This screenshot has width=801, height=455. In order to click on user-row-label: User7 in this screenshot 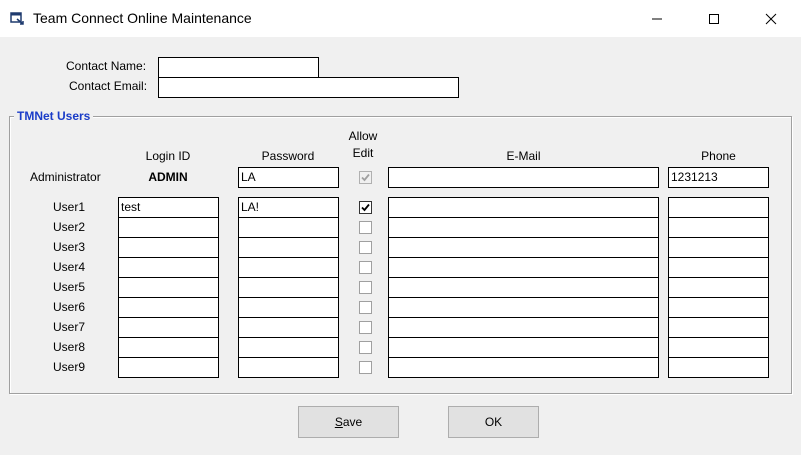, I will do `click(69, 327)`.